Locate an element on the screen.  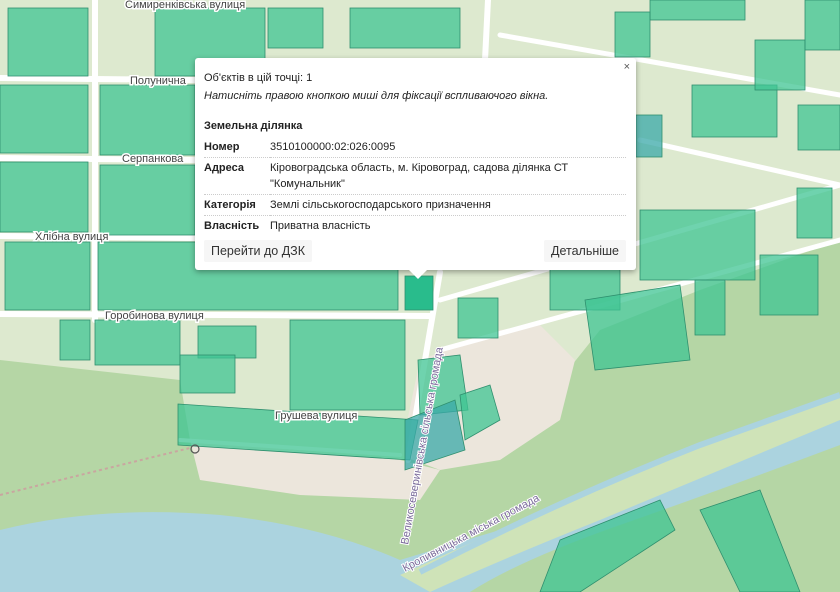
table-row: Номер 3510100000:02:026:0095 is located at coordinates (415, 147).